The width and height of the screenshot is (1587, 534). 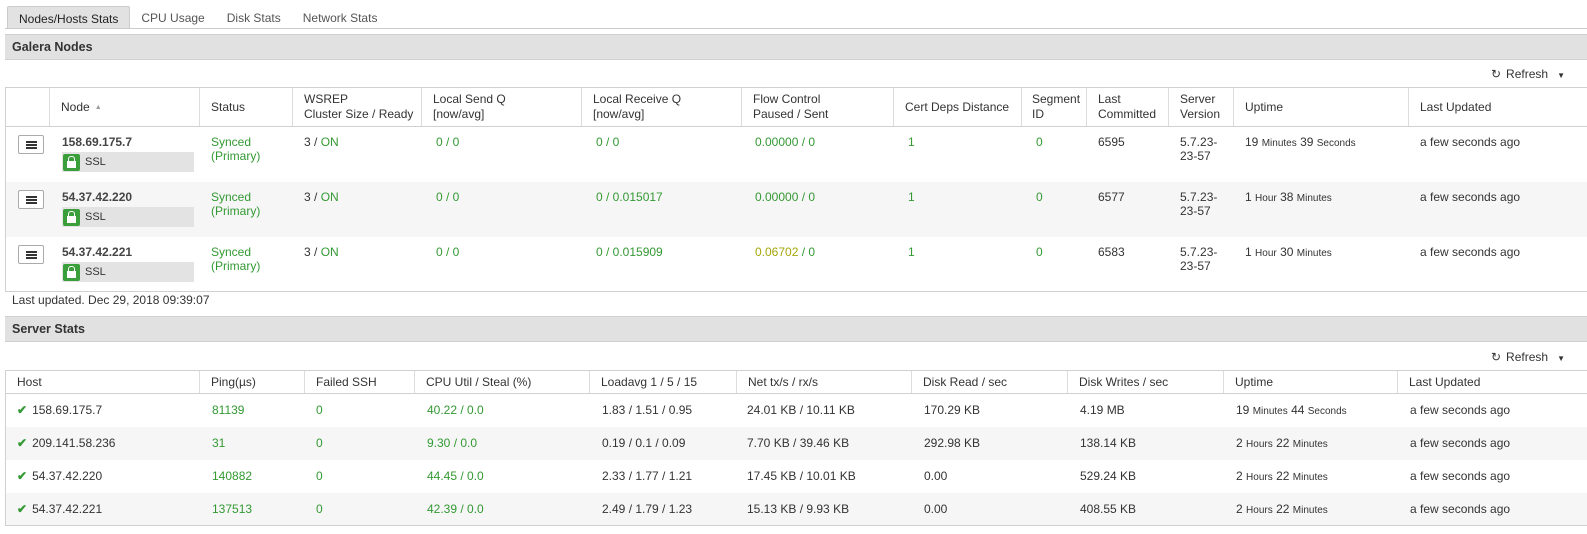 What do you see at coordinates (1243, 410) in the screenshot?
I see `uptime-n1: 19` at bounding box center [1243, 410].